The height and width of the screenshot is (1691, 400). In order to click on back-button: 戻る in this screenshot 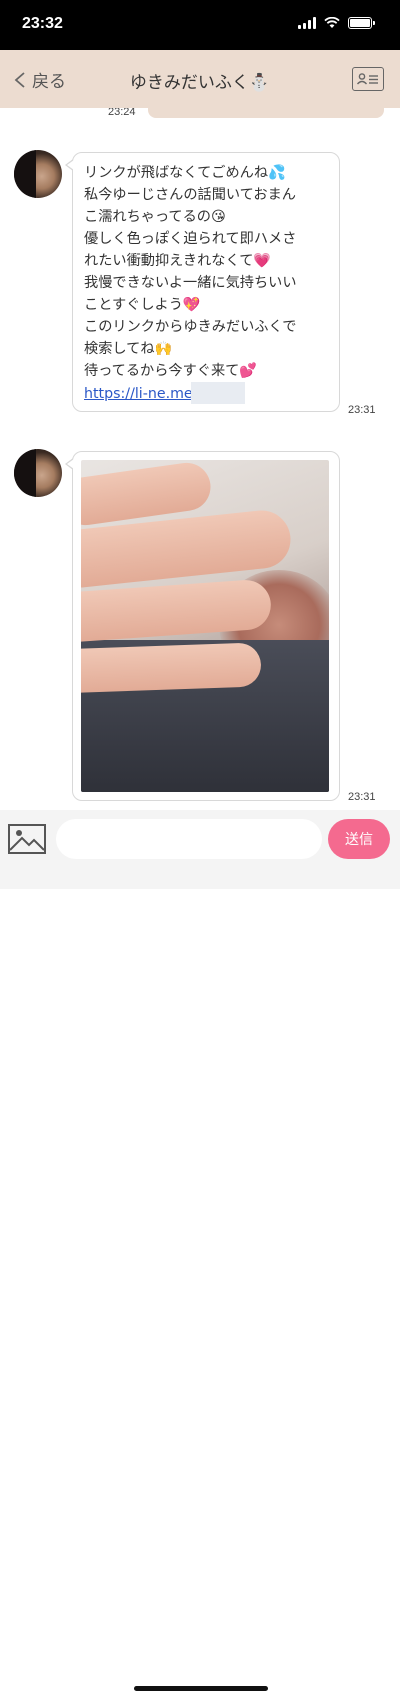, I will do `click(40, 79)`.